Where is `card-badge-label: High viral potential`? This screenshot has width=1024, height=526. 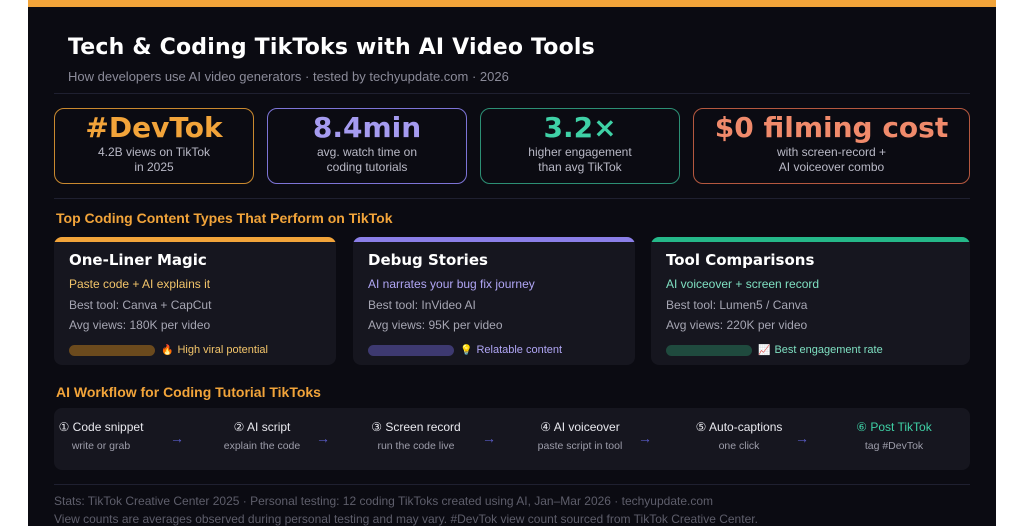
card-badge-label: High viral potential is located at coordinates (222, 350).